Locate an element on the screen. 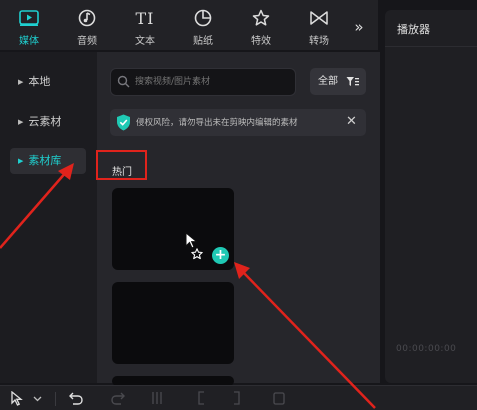 This screenshot has height=410, width=477. trim-left-icon is located at coordinates (201, 398).